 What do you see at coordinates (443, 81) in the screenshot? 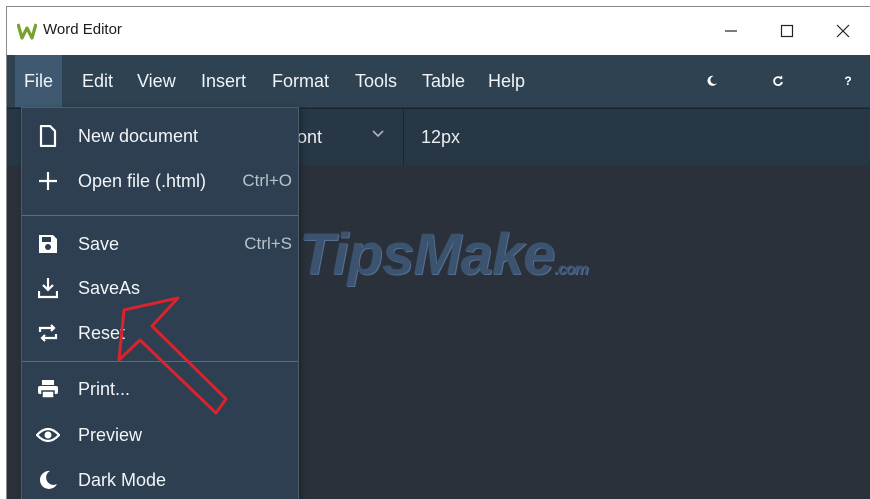
I see `menu-table: Table` at bounding box center [443, 81].